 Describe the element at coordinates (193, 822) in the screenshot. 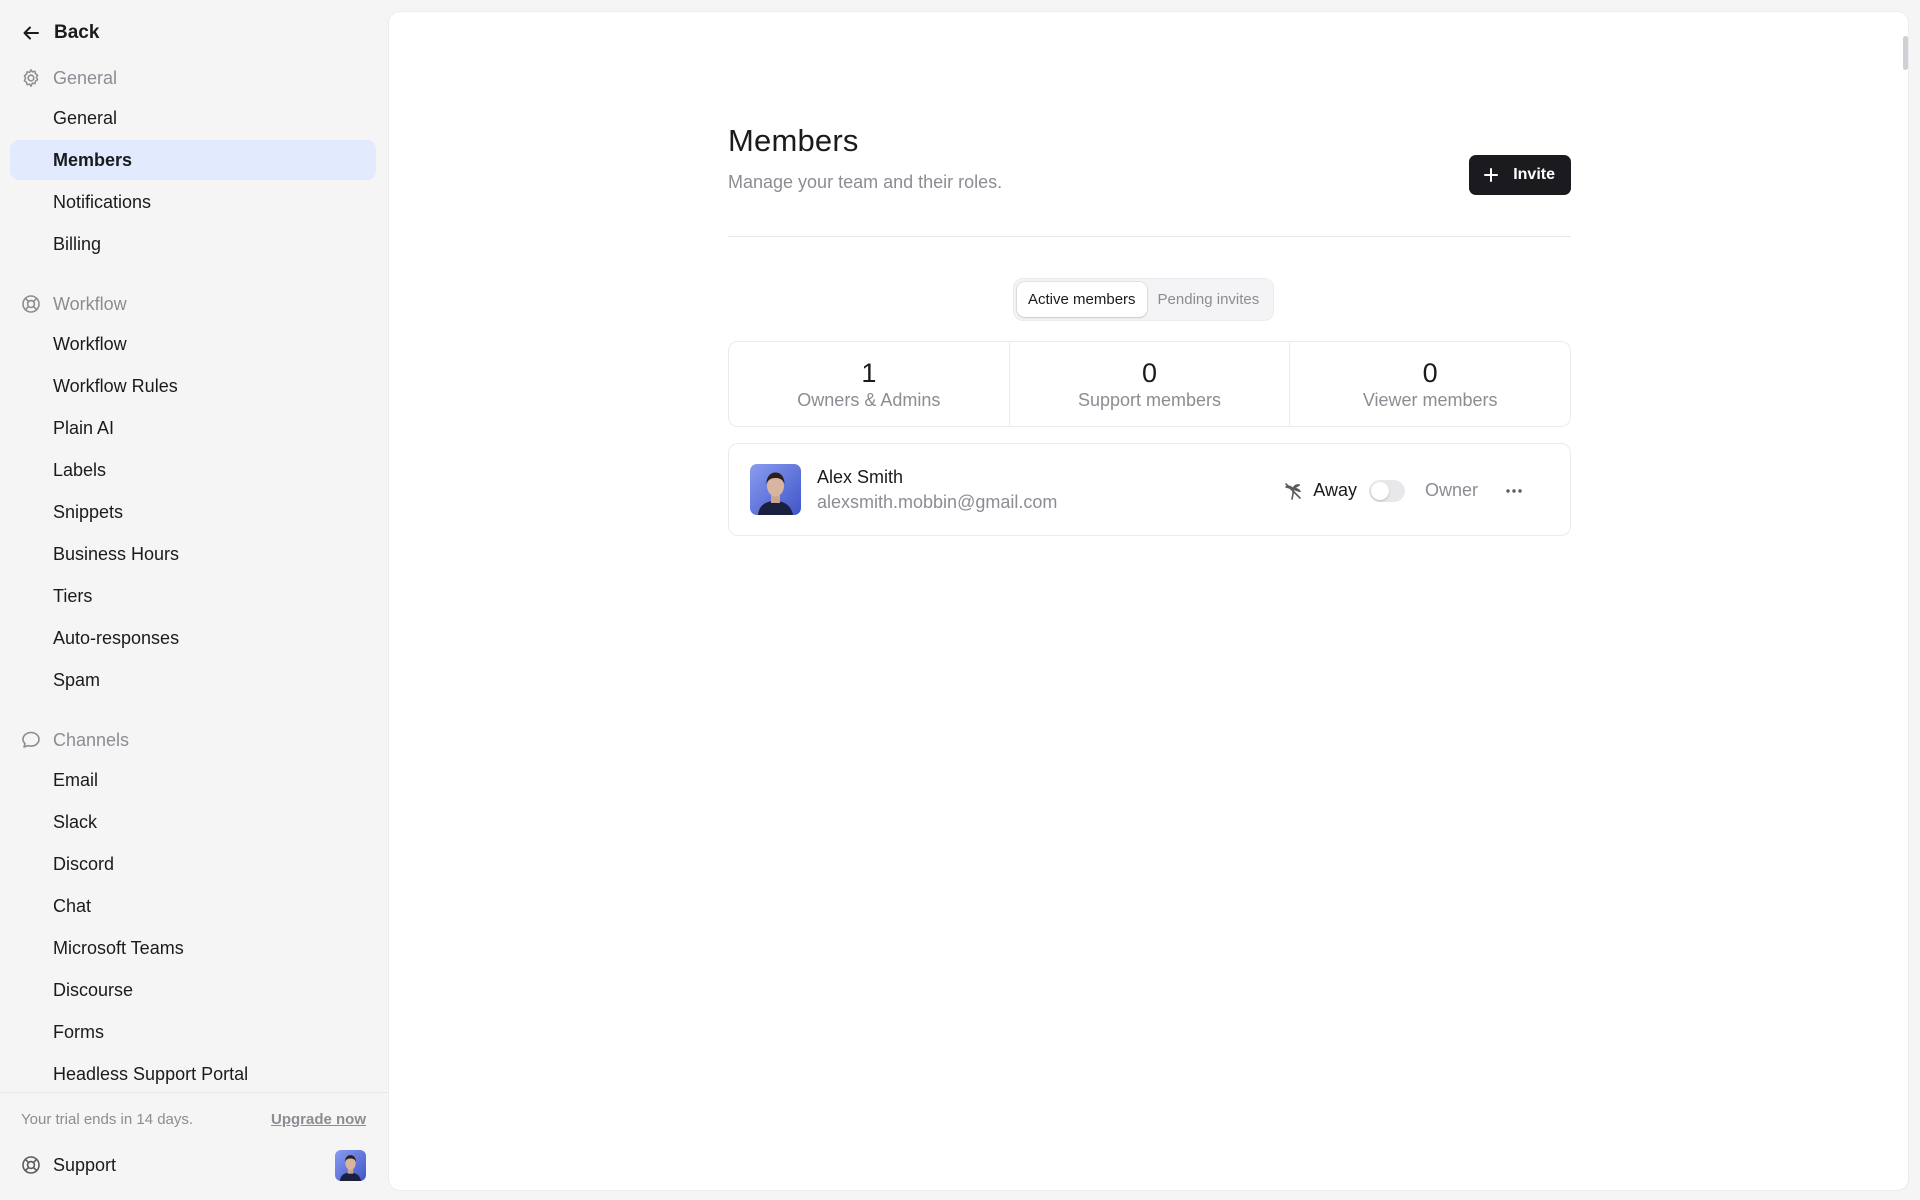

I see `sidebar-item-slack: Slack` at that location.